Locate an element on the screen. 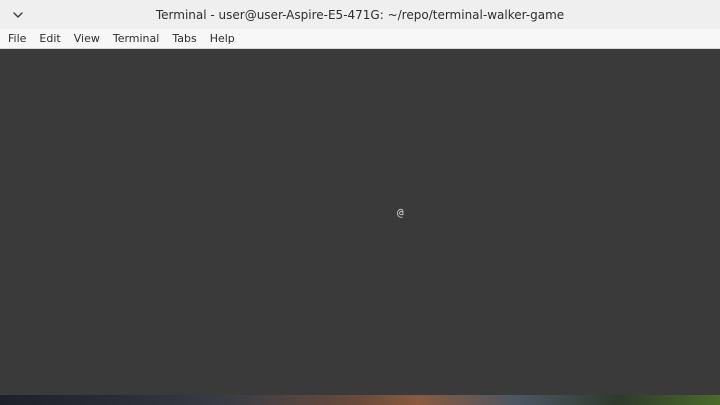 This screenshot has width=720, height=405. desktop-background is located at coordinates (360, 400).